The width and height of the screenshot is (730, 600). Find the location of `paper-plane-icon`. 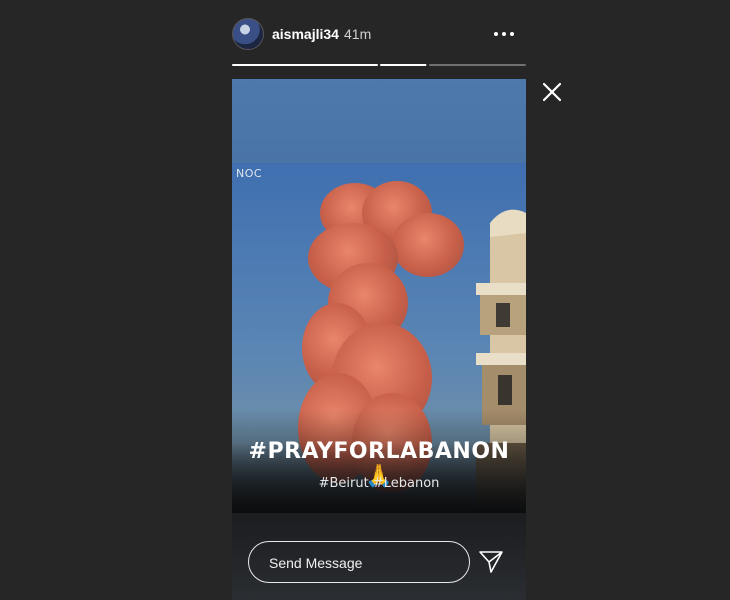

paper-plane-icon is located at coordinates (491, 562).